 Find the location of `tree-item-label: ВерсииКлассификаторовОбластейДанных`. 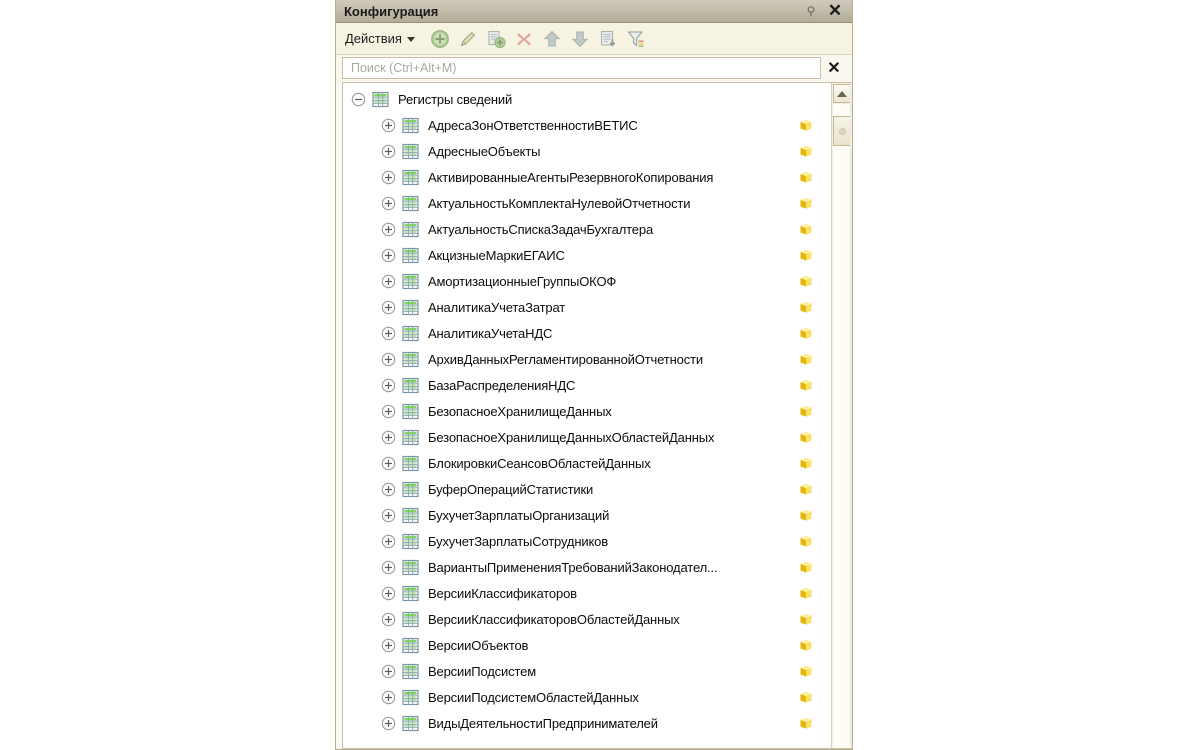

tree-item-label: ВерсииКлассификаторовОбластейДанных is located at coordinates (554, 619).